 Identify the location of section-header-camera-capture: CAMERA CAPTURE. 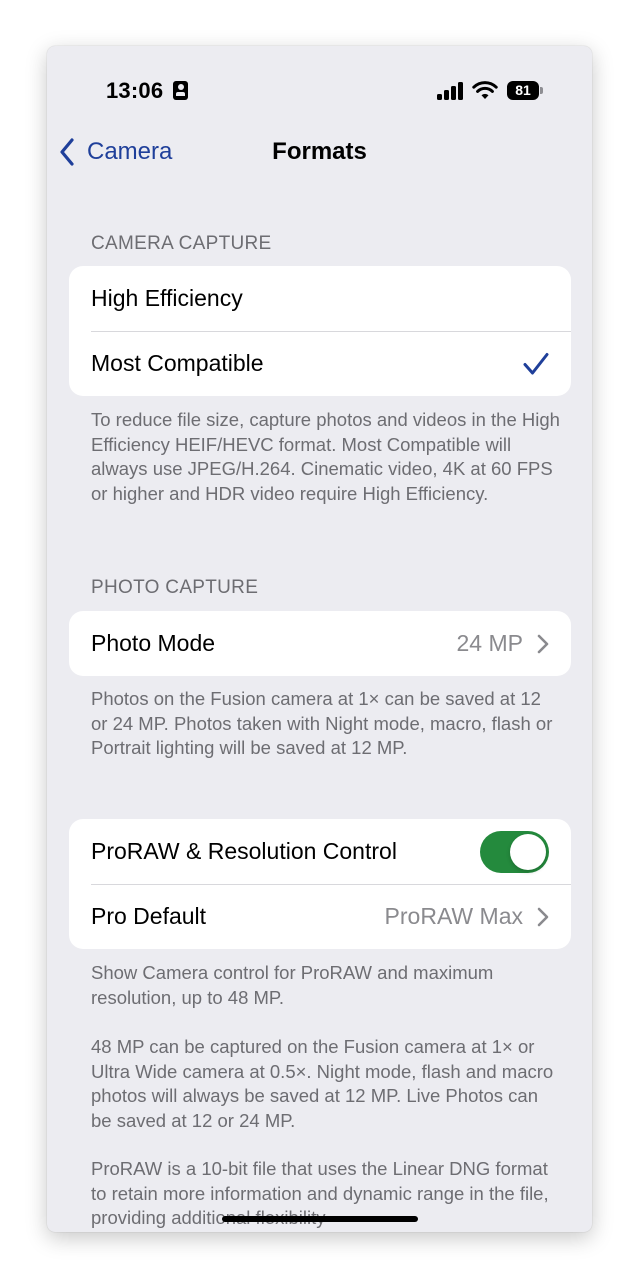
(181, 243).